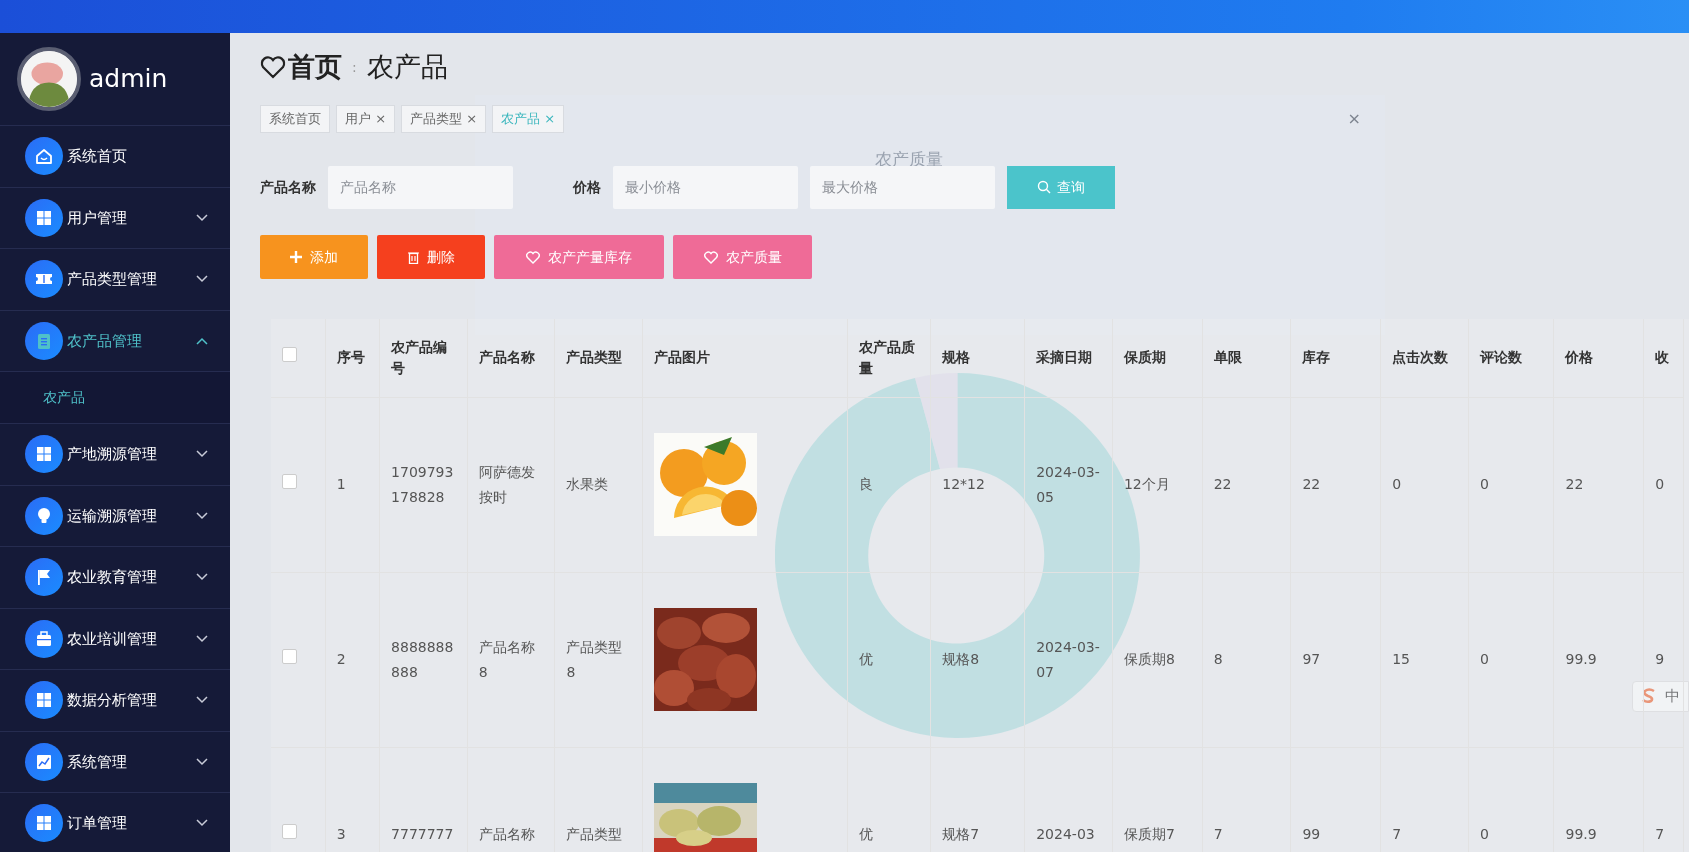 The image size is (1689, 852). Describe the element at coordinates (886, 357) in the screenshot. I see `column-header: 农产品质量` at that location.